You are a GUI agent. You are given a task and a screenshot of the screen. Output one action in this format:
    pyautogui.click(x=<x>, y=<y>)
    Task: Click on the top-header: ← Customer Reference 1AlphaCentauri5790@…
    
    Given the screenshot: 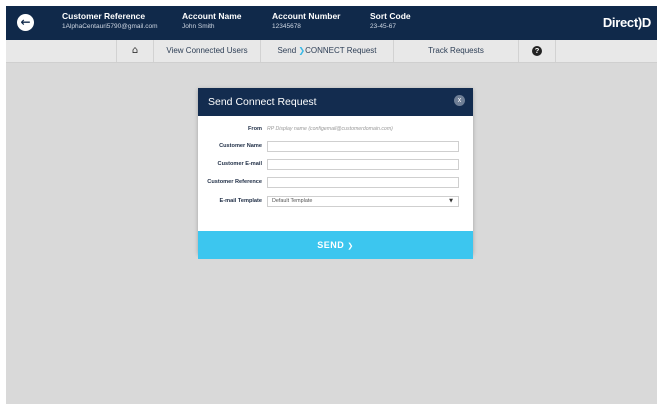 What is the action you would take?
    pyautogui.click(x=331, y=23)
    